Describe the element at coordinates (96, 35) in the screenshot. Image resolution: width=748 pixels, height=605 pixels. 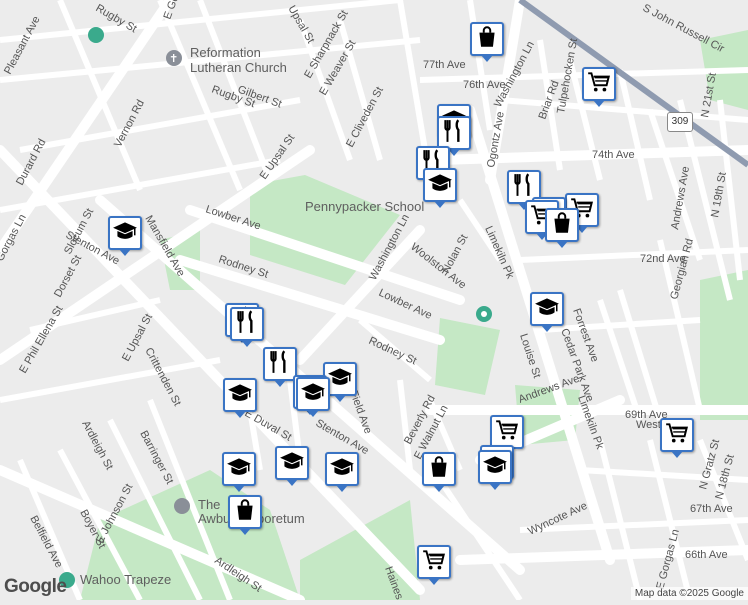
I see `park-poi-icon` at that location.